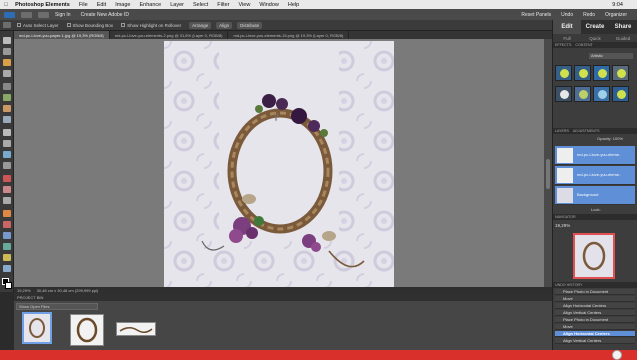 This screenshot has width=637, height=360. What do you see at coordinates (7, 178) in the screenshot?
I see `red-eye-tool-icon` at bounding box center [7, 178].